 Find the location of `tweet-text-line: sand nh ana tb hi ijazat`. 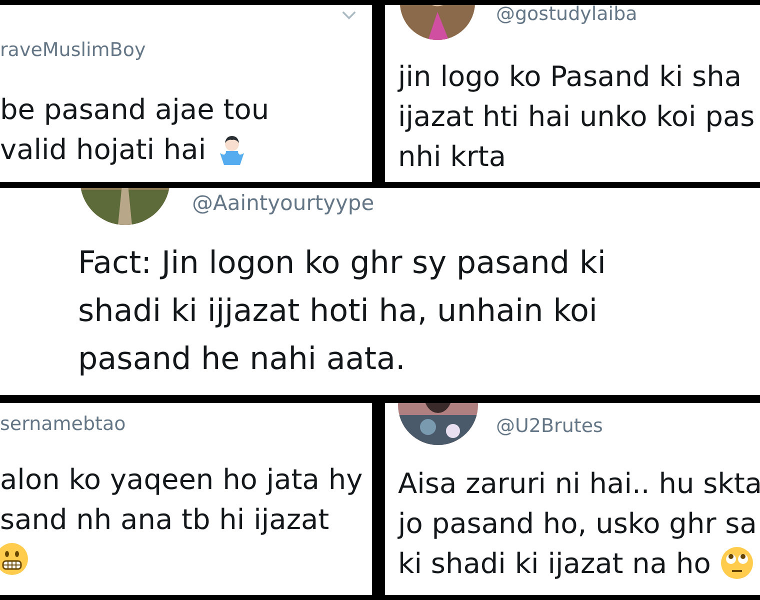

tweet-text-line: sand nh ana tb hi ijazat is located at coordinates (165, 519).